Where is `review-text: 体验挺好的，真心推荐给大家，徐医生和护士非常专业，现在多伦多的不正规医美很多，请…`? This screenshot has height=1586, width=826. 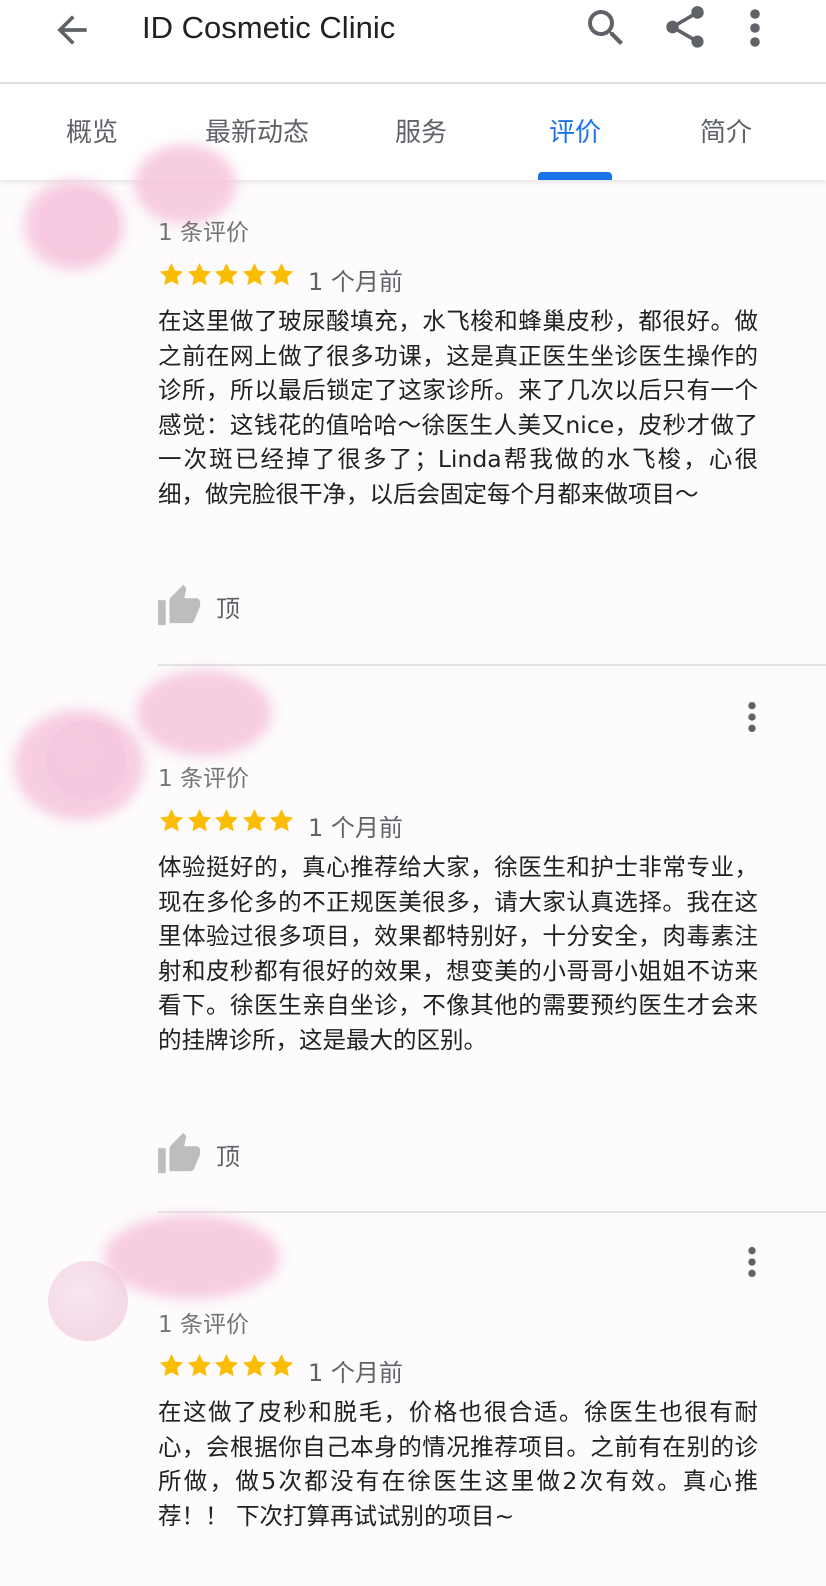 review-text: 体验挺好的，真心推荐给大家，徐医生和护士非常专业，现在多伦多的不正规医美很多，请… is located at coordinates (458, 953).